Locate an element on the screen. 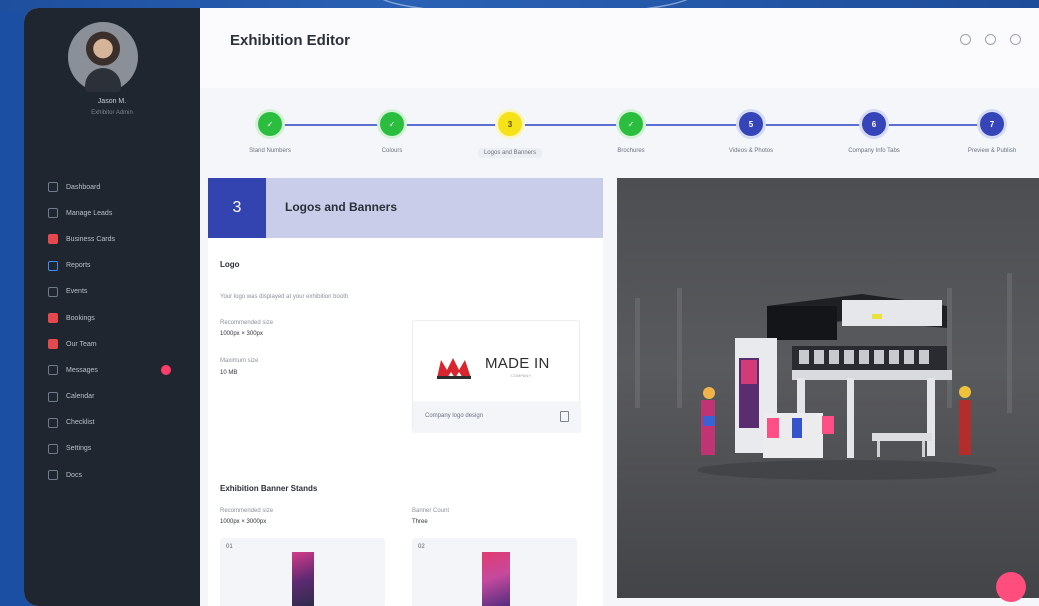  step-logos-and-banners: 3 Logos and Banners is located at coordinates (510, 135).